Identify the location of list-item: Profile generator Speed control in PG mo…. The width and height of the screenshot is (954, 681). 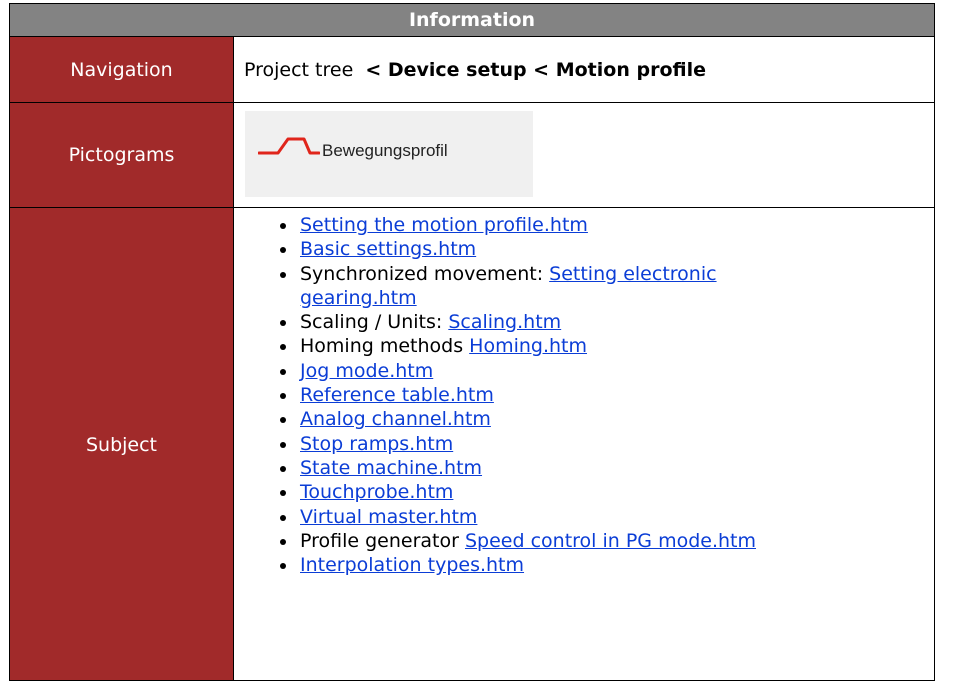
(607, 541).